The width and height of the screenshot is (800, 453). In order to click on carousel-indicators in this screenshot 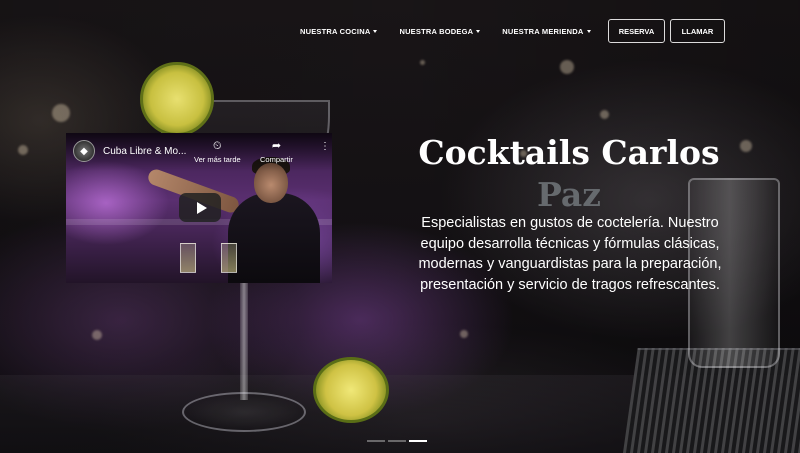, I will do `click(397, 441)`.